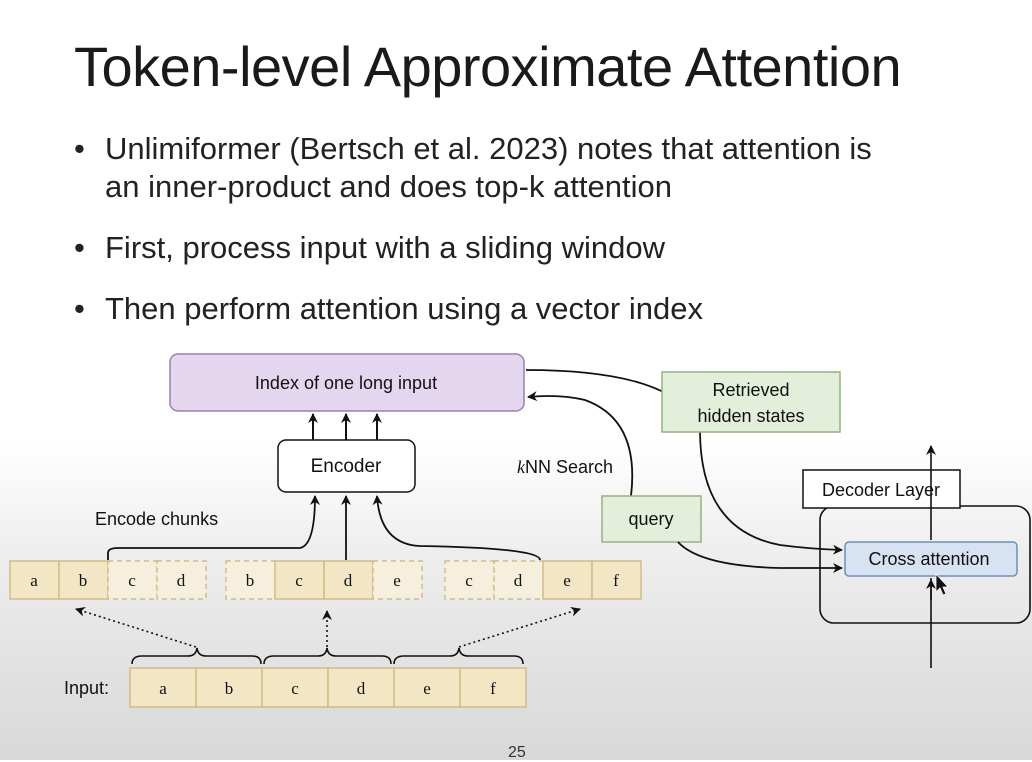  What do you see at coordinates (569, 467) in the screenshot?
I see `knn-rest: NN Search` at bounding box center [569, 467].